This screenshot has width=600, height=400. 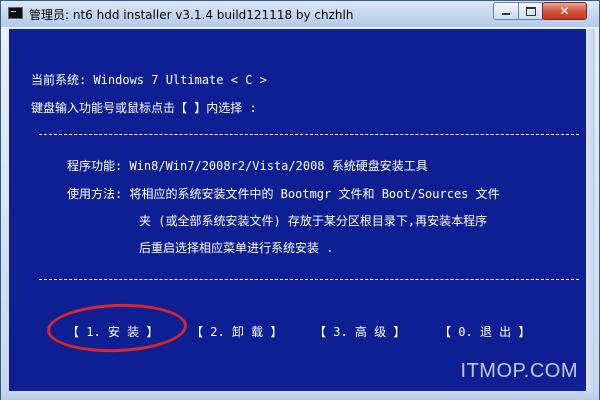 I want to click on close-button: ✕, so click(x=564, y=11).